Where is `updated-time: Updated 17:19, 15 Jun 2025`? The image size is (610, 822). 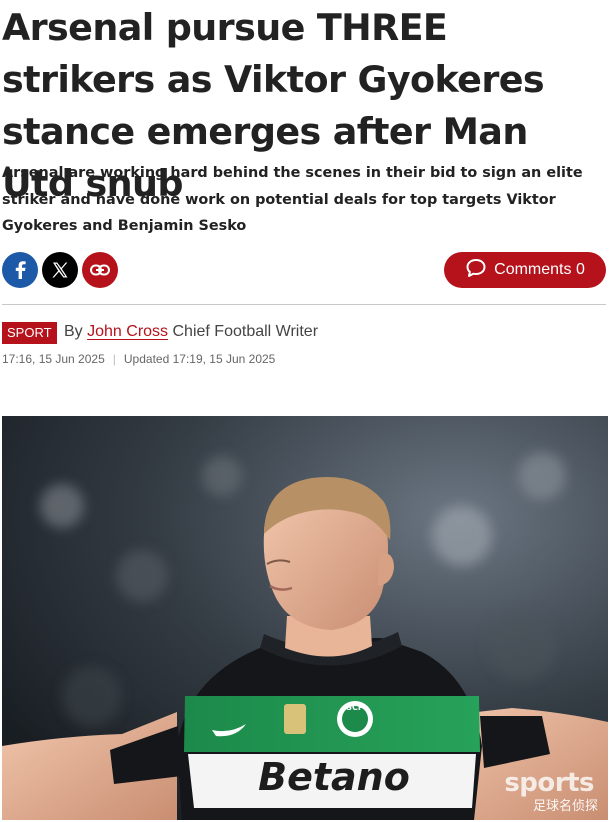
updated-time: Updated 17:19, 15 Jun 2025 is located at coordinates (199, 359).